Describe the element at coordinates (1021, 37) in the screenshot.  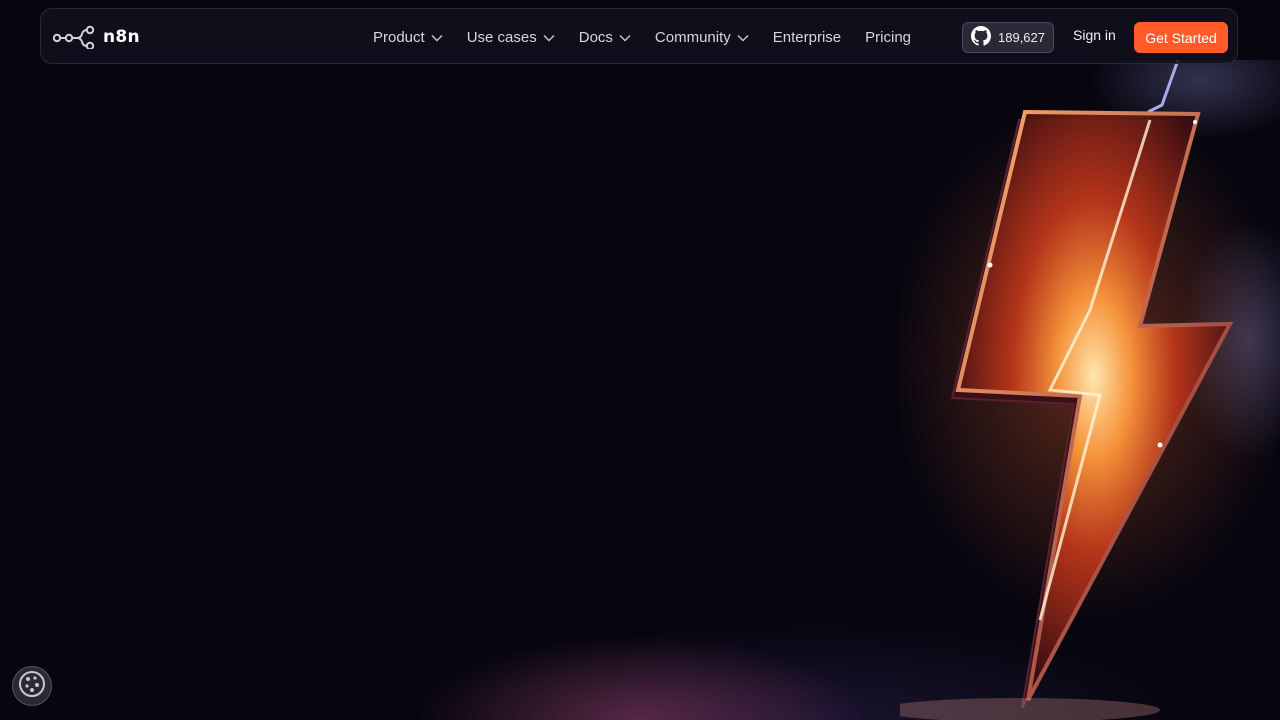
I see `github-star-count: 189,627` at that location.